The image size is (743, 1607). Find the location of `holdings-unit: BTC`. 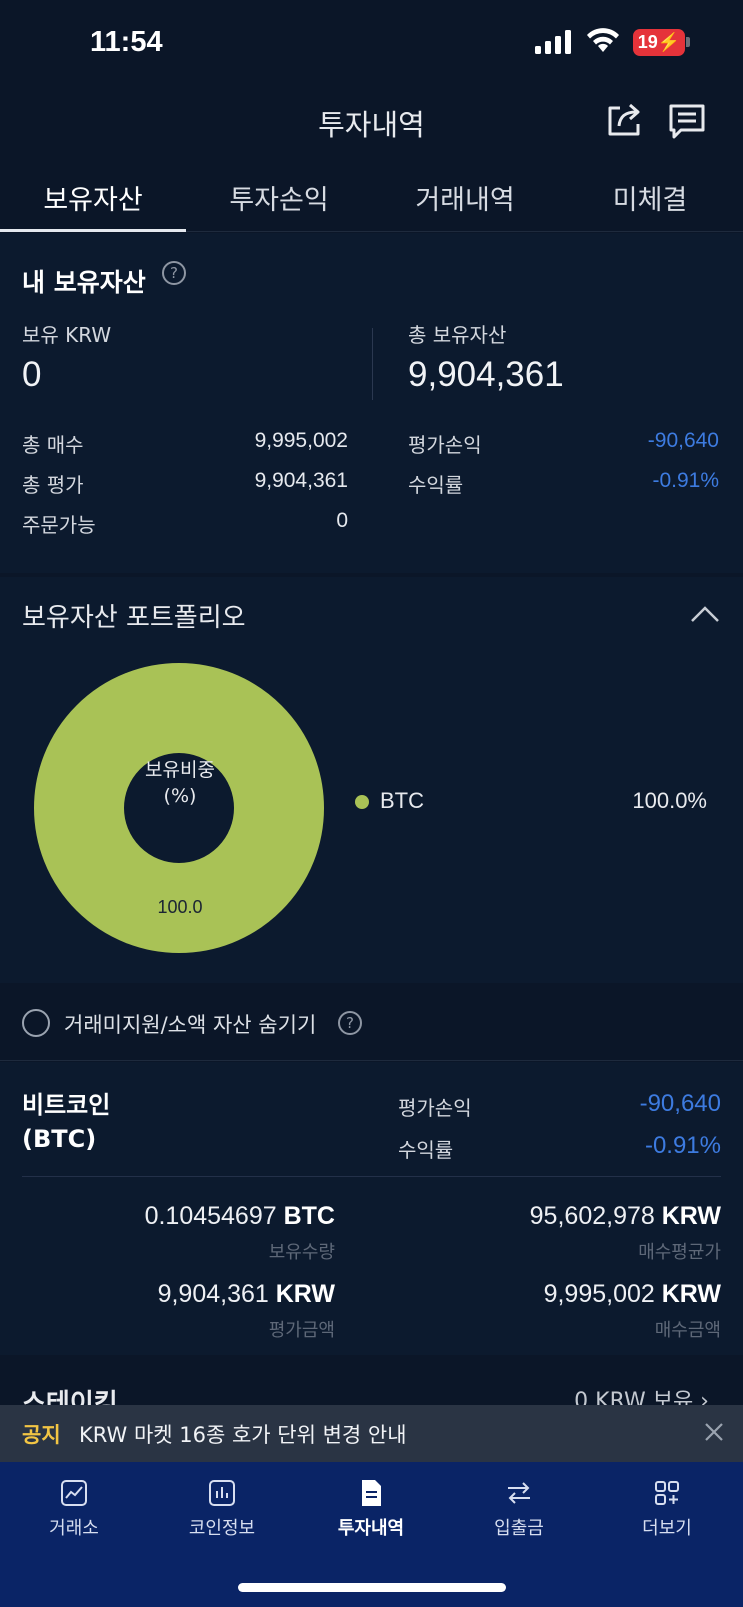

holdings-unit: BTC is located at coordinates (309, 1216).